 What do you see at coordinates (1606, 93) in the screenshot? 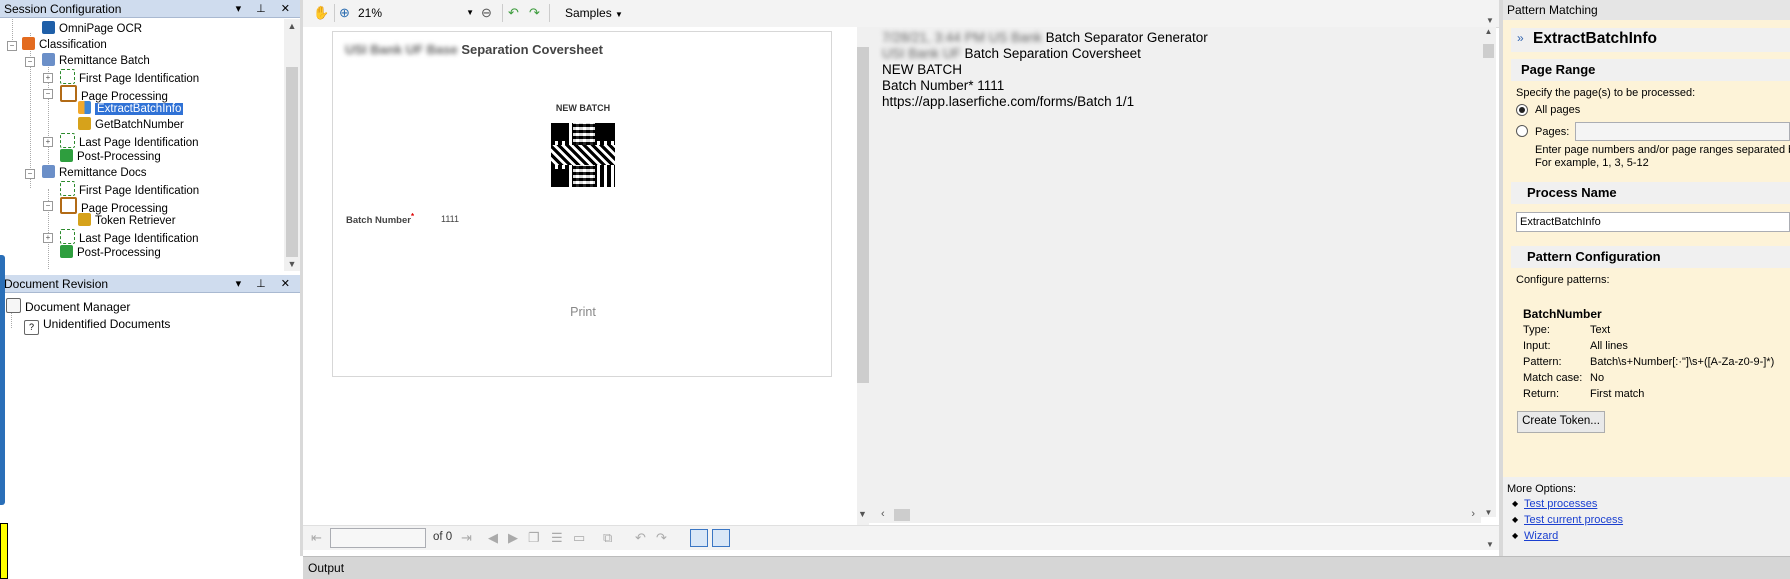
I see `page-range-desc: Specify the page(s) to be processed:` at bounding box center [1606, 93].